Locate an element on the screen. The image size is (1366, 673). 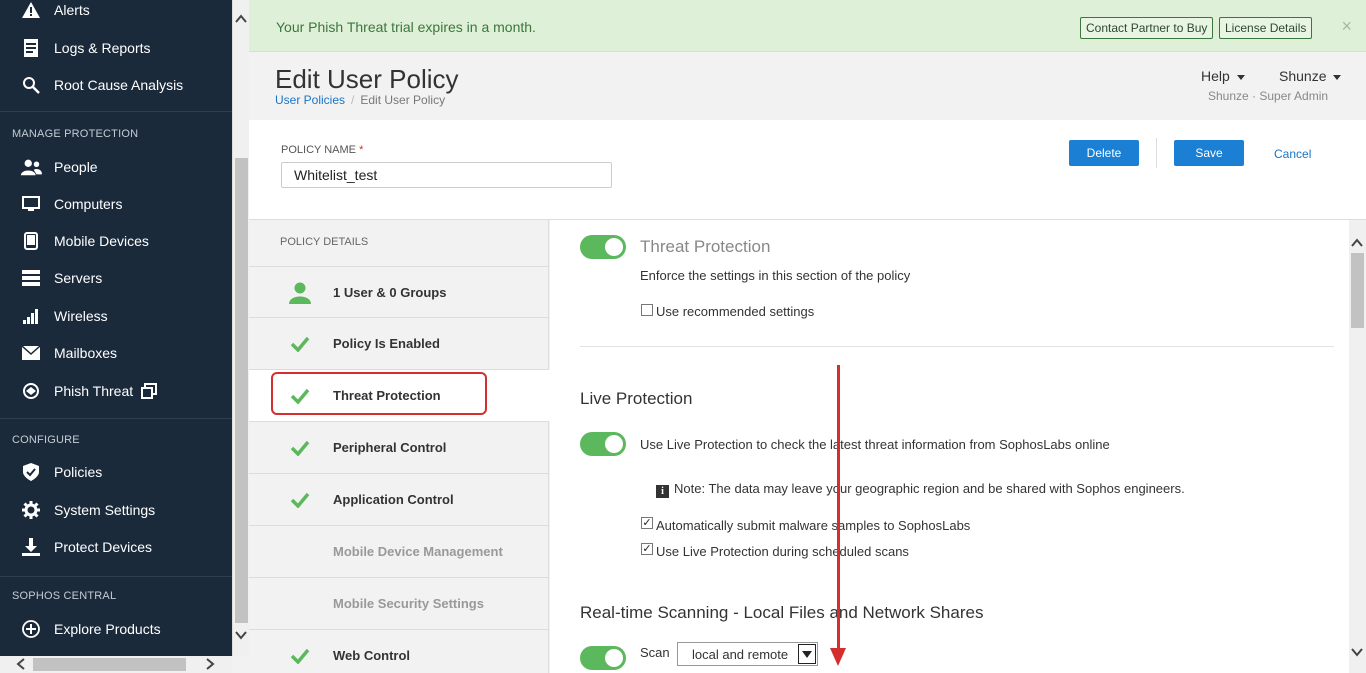
button-divider is located at coordinates (1156, 153).